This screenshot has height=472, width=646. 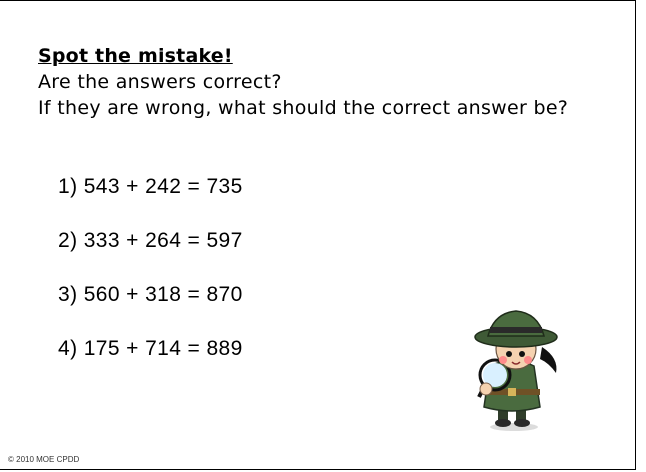 I want to click on question-item: 3) 560 + 318 = 870, so click(x=150, y=294).